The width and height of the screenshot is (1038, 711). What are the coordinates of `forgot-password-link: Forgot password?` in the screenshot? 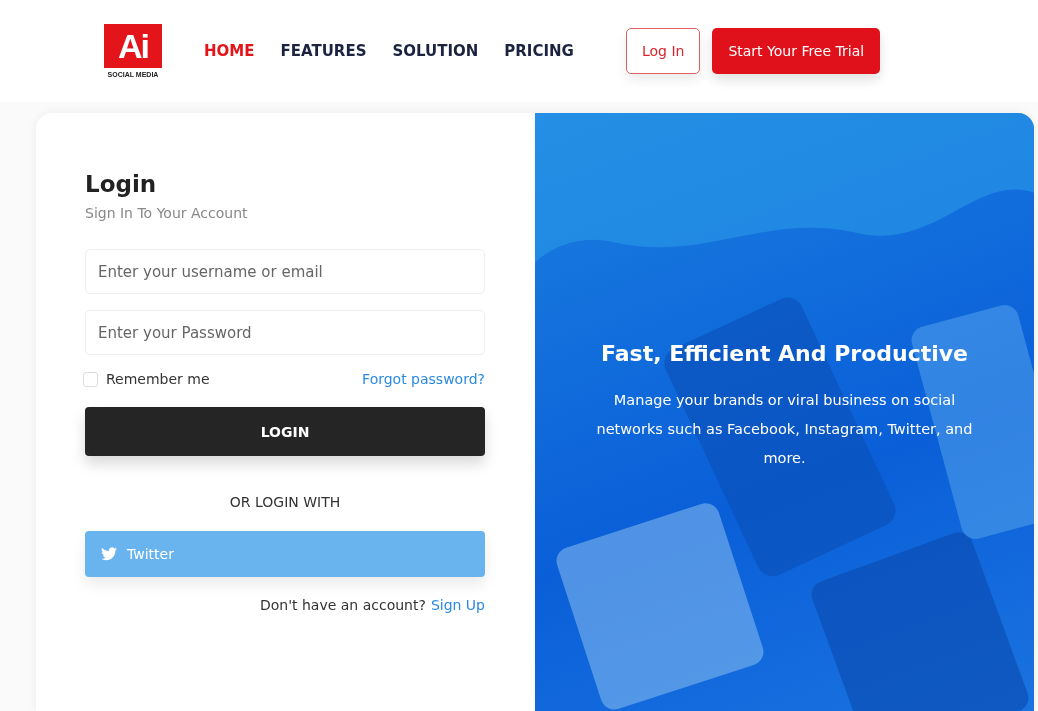 It's located at (423, 379).